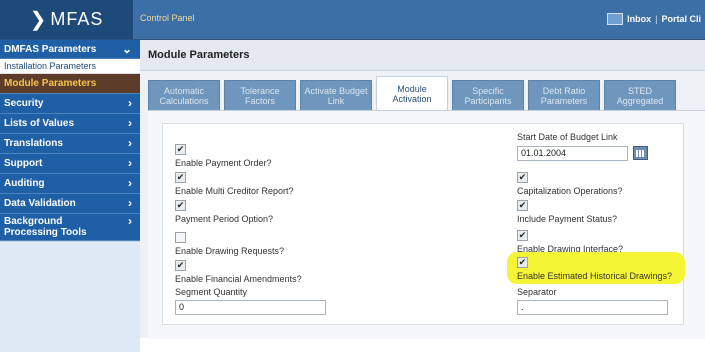  Describe the element at coordinates (40, 203) in the screenshot. I see `sidebar-item-label: Data Validation` at that location.